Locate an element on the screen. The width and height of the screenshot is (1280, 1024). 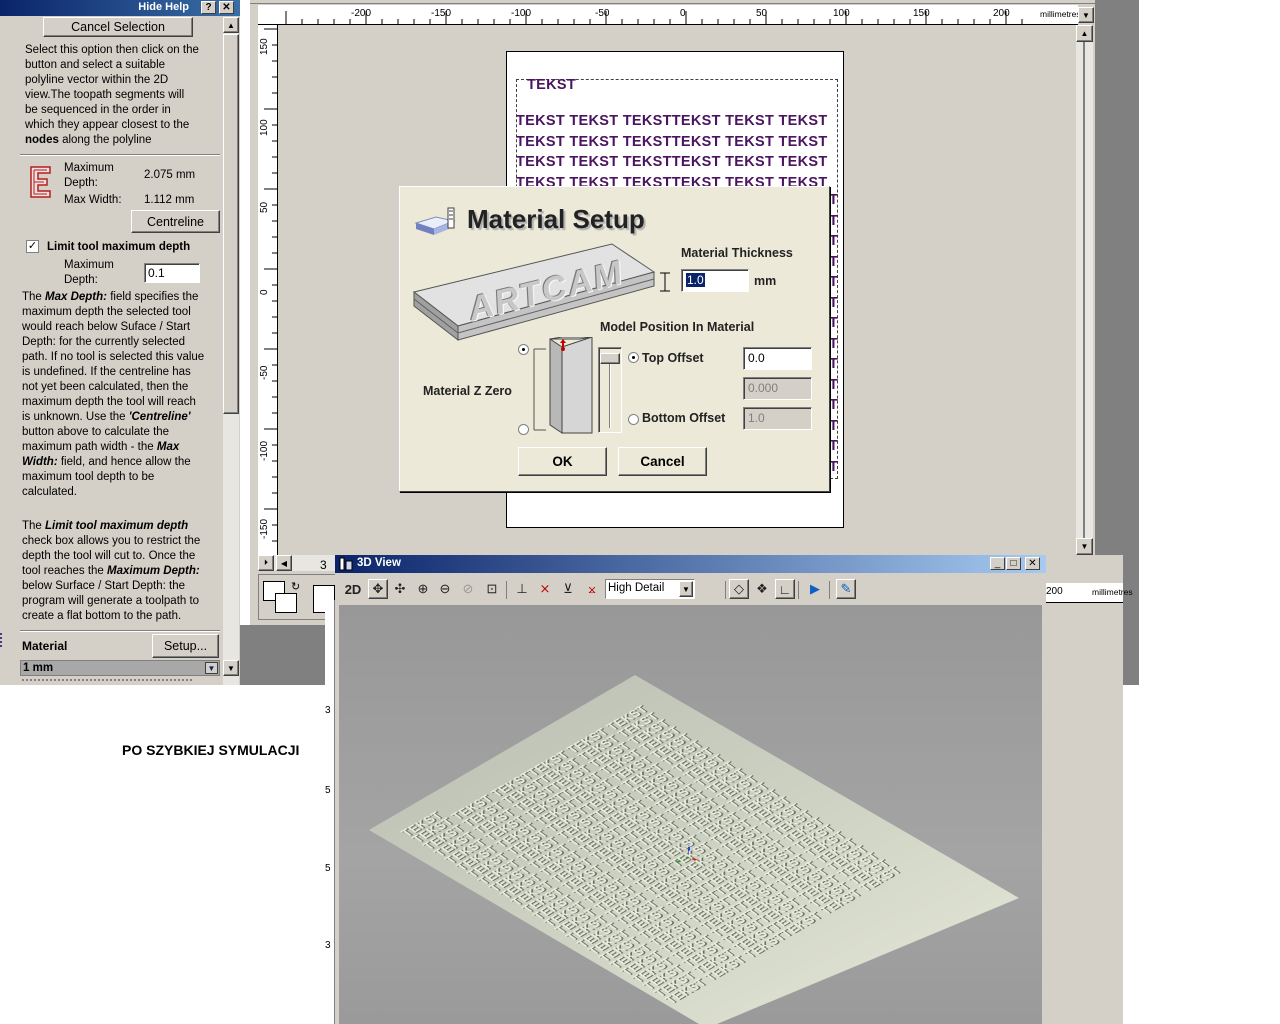
zoom-previous-icon: ⊘ is located at coordinates (468, 589).